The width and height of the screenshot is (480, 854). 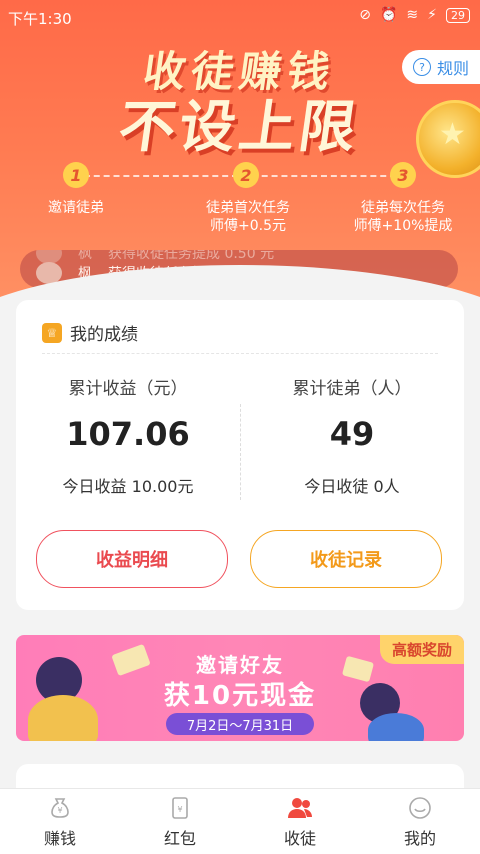 What do you see at coordinates (452, 68) in the screenshot?
I see `rules-label: 规则` at bounding box center [452, 68].